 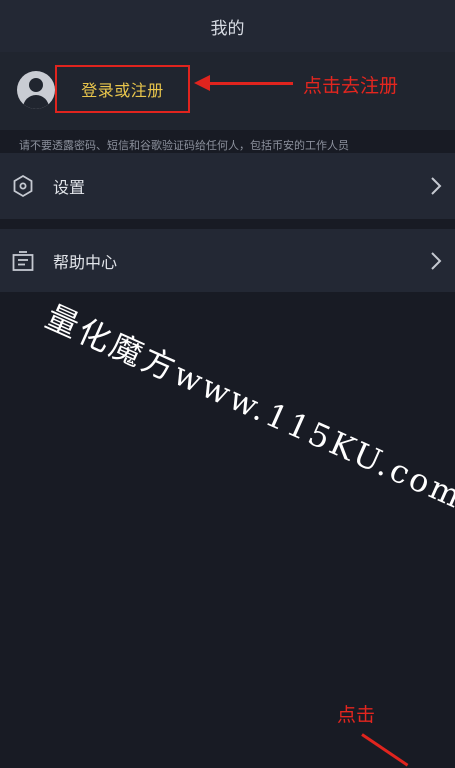 What do you see at coordinates (184, 145) in the screenshot?
I see `security-warning: 请不要透露密码、短信和谷歌验证码给任何人，包括币安的工作人员` at bounding box center [184, 145].